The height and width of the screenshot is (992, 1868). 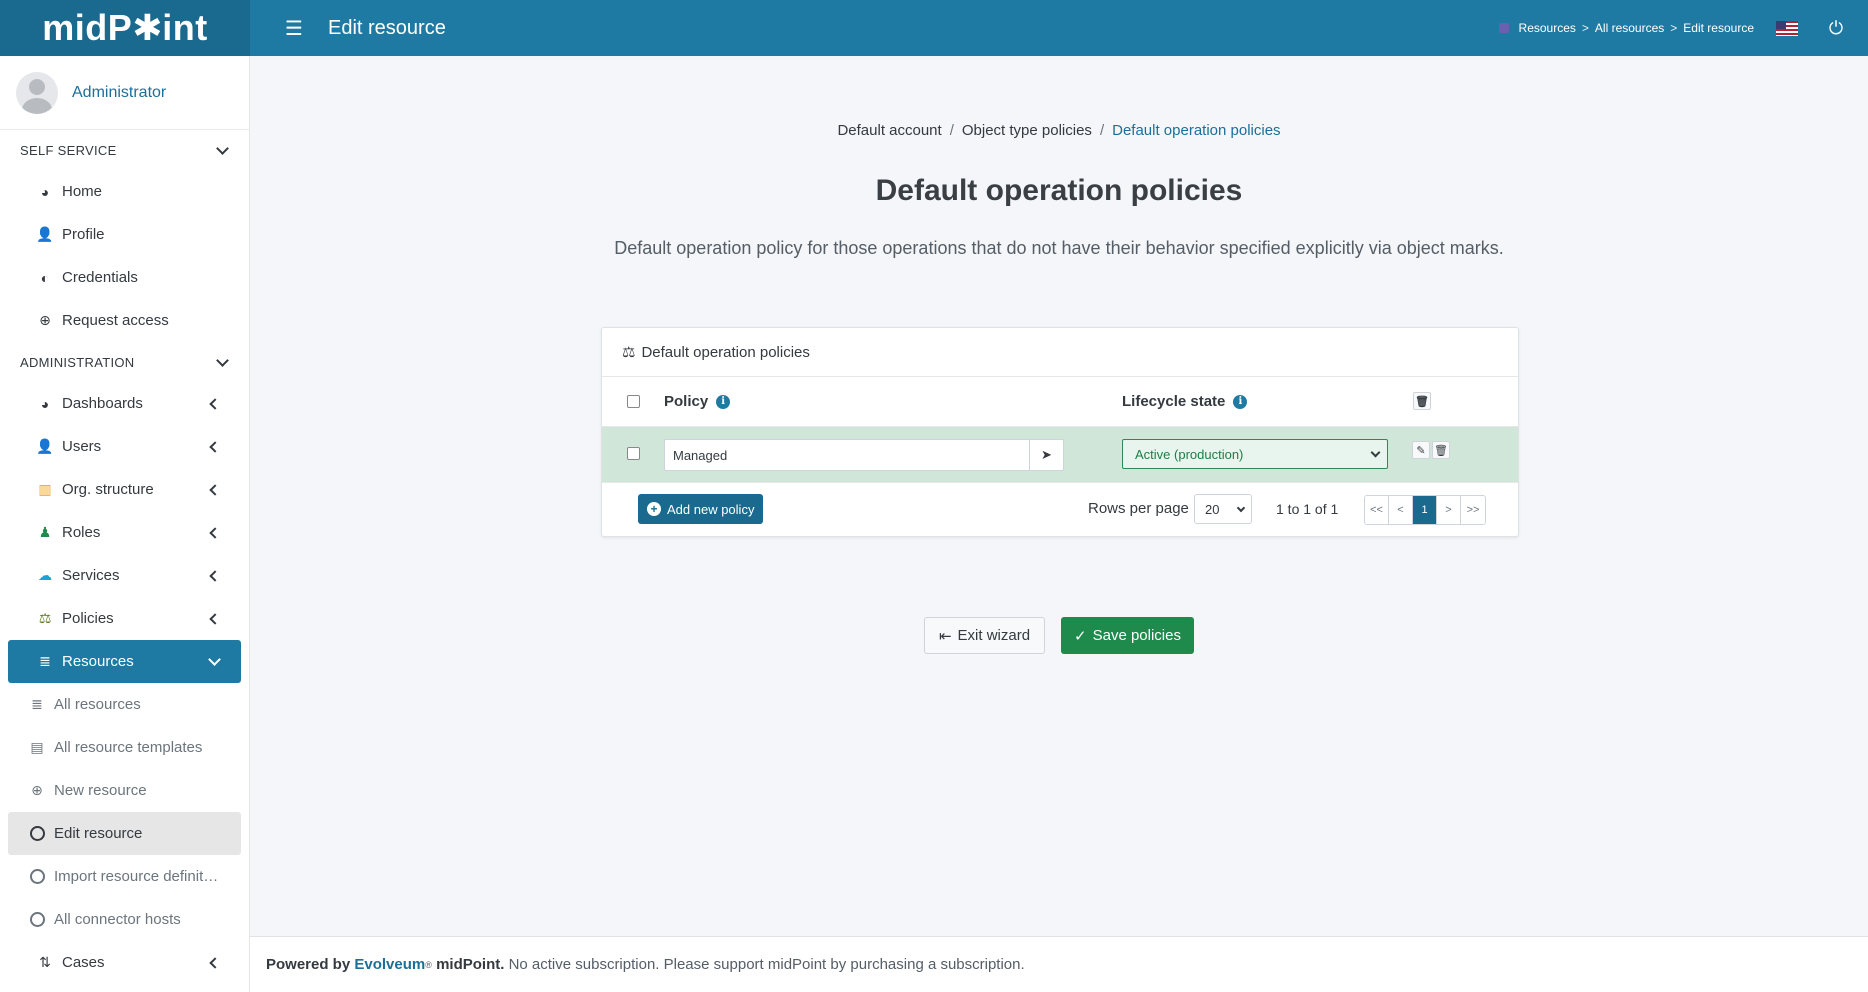 What do you see at coordinates (889, 130) in the screenshot?
I see `wizard-step-default-account: Default account` at bounding box center [889, 130].